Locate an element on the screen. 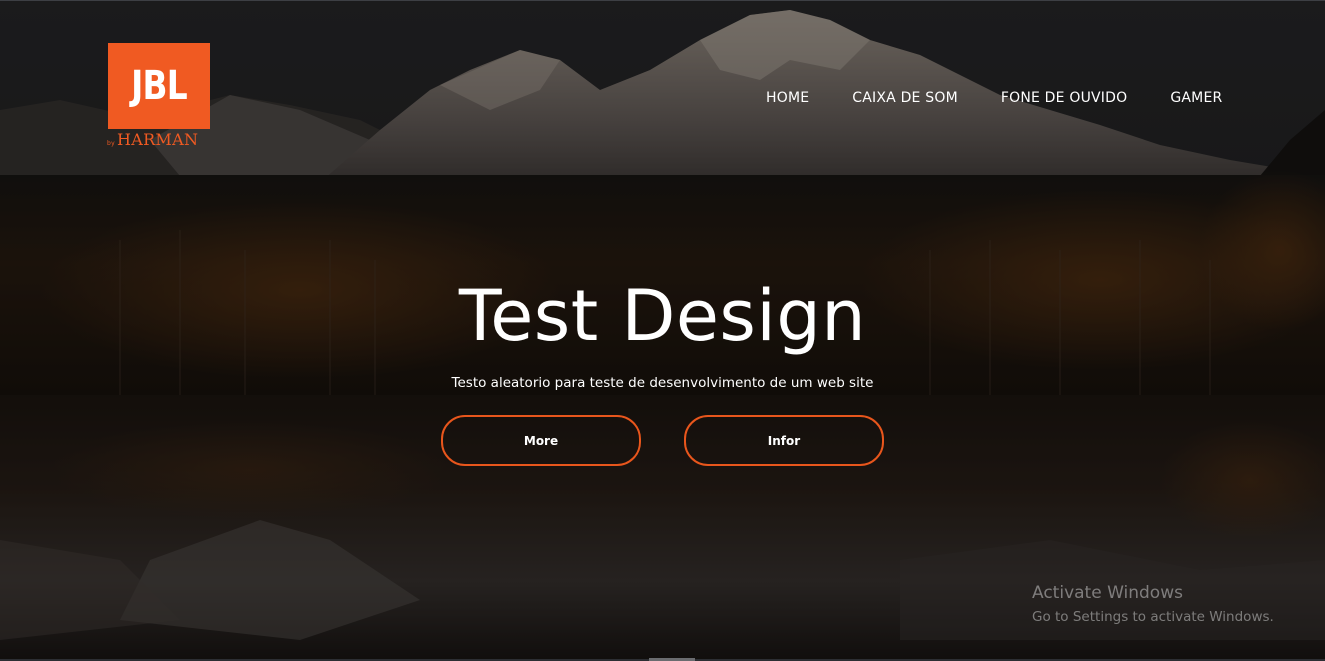  nav-item-caixa-de-som: CAIXA DE SOM is located at coordinates (905, 98).